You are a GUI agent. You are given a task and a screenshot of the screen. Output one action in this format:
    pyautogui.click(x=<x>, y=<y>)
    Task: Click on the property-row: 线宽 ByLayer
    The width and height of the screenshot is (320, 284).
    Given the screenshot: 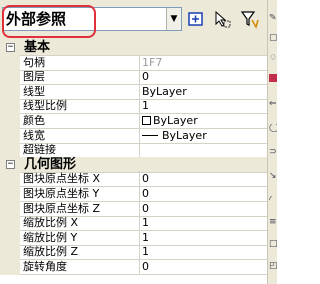 What is the action you would take?
    pyautogui.click(x=133, y=135)
    